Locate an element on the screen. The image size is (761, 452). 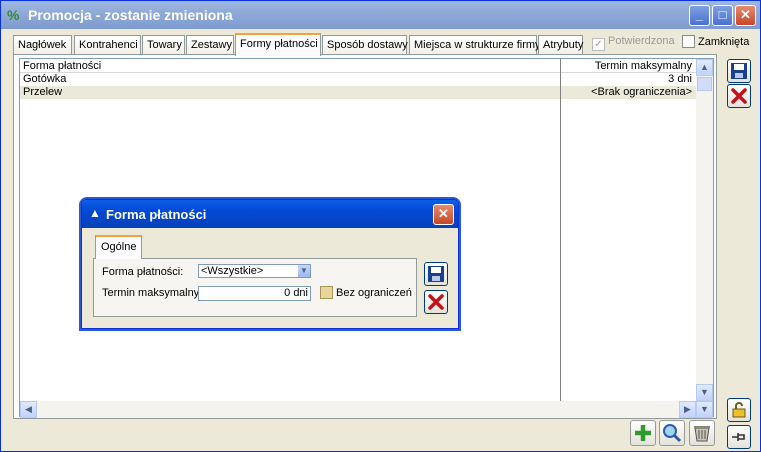
search-icon is located at coordinates (672, 433).